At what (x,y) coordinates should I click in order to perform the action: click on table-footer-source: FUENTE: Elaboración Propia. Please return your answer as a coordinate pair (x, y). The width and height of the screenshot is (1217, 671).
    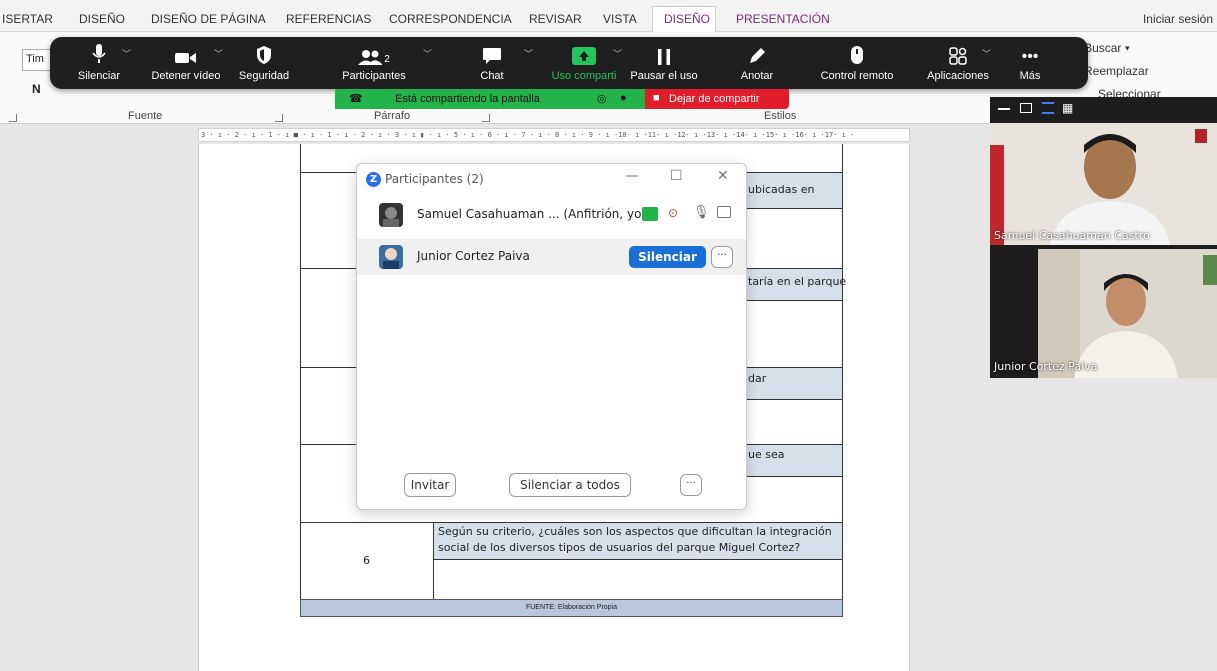
    Looking at the image, I should click on (571, 608).